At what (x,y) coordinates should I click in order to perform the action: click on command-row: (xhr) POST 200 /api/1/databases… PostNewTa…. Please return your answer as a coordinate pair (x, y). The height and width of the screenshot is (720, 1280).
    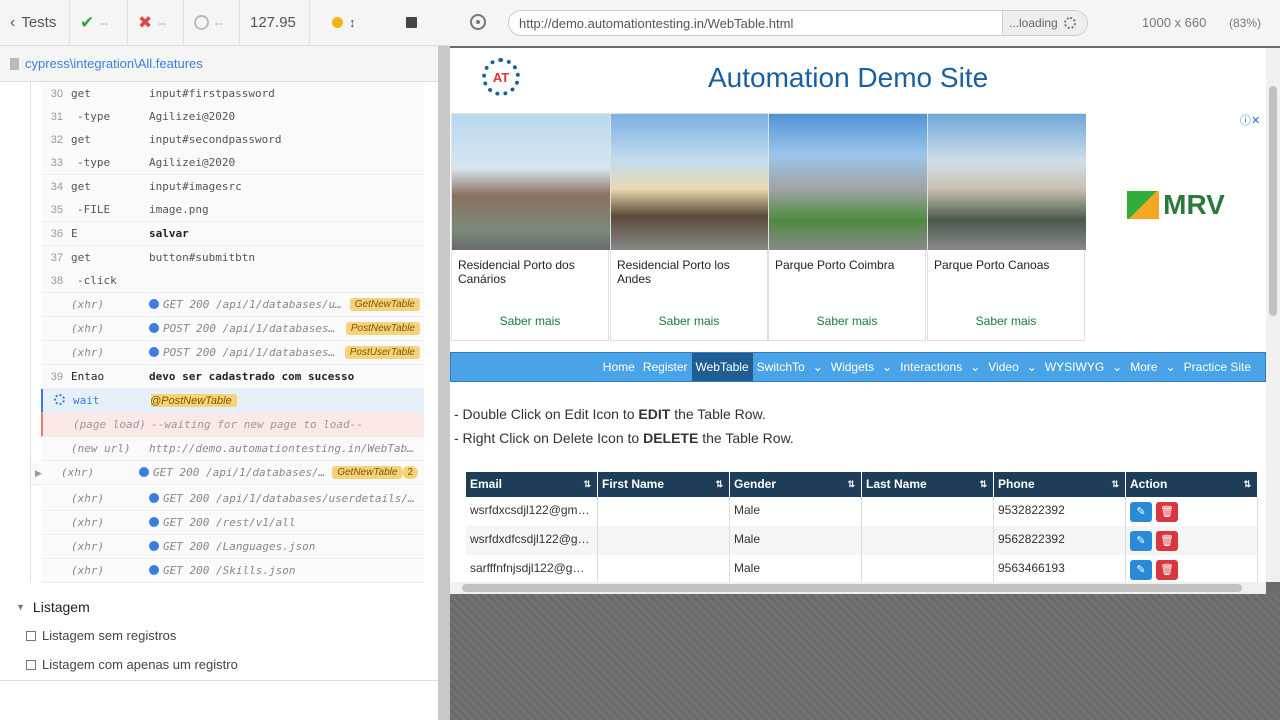
    Looking at the image, I should click on (232, 329).